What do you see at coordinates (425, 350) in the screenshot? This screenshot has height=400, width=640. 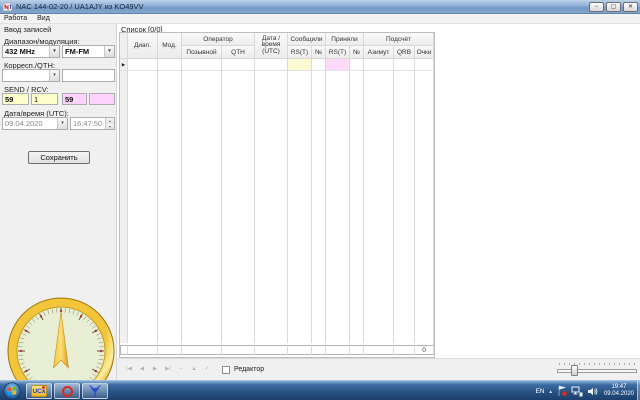 I see `summary-points: 0` at bounding box center [425, 350].